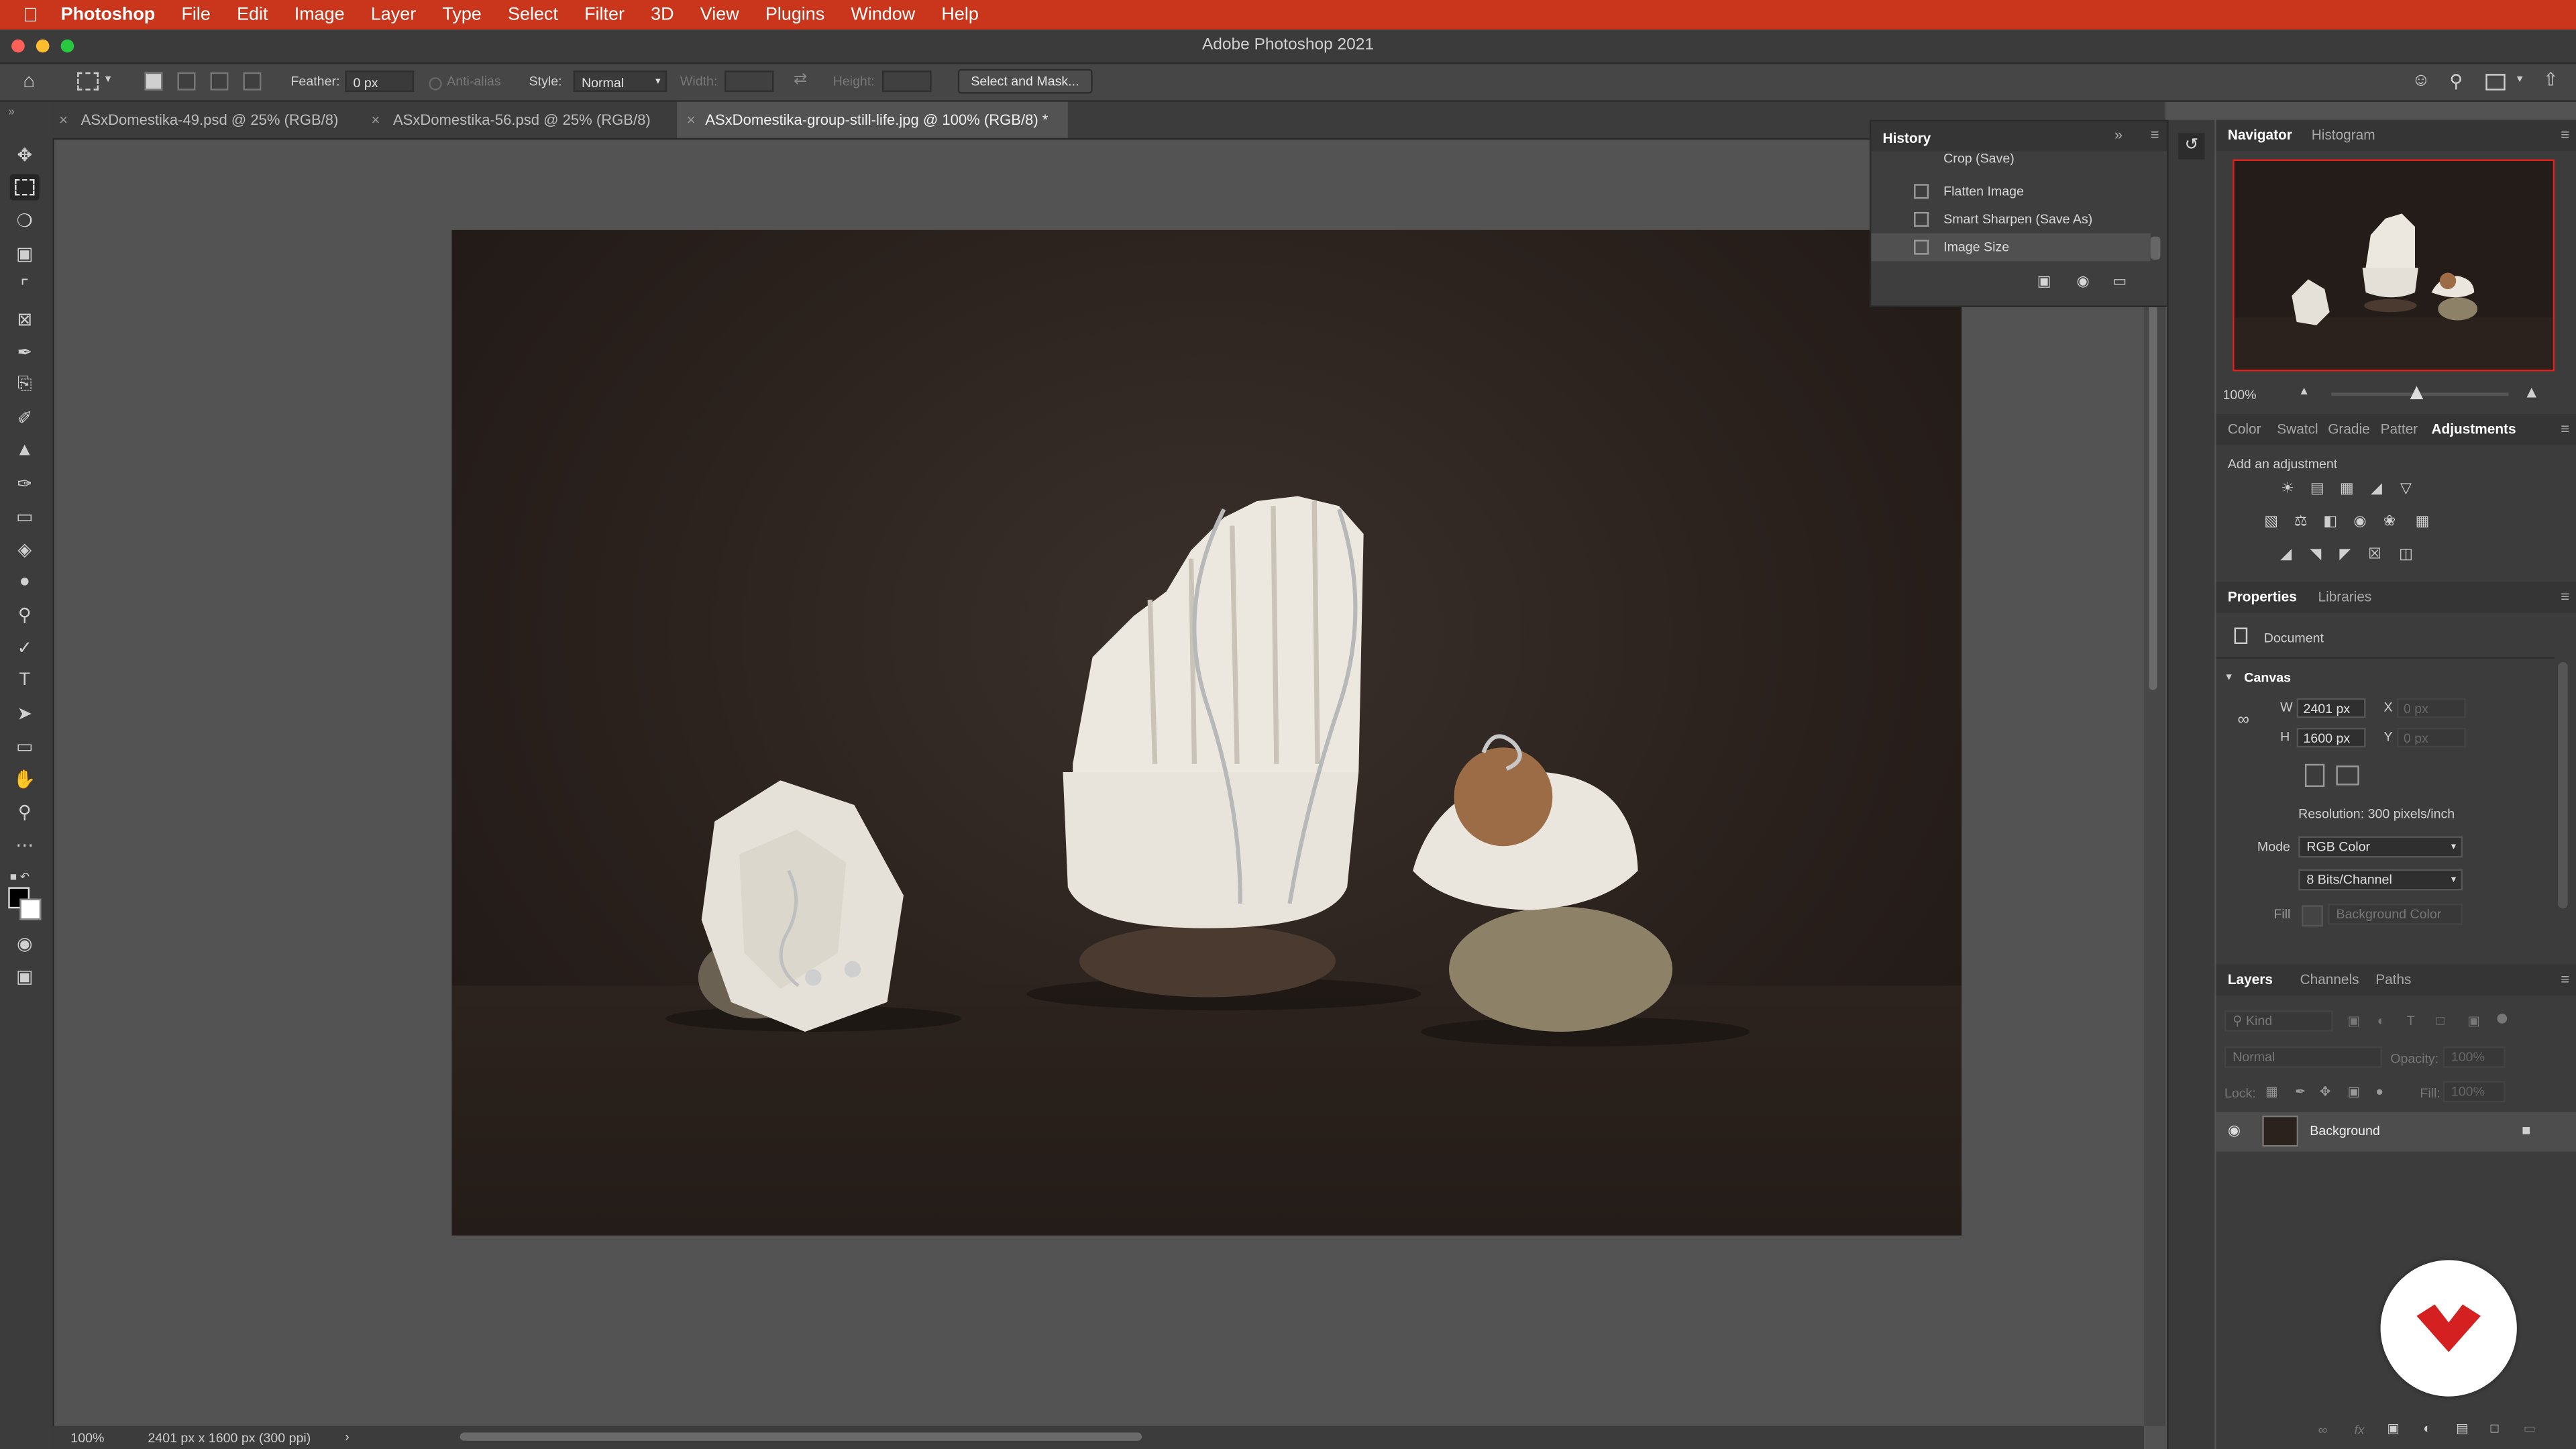 The image size is (2576, 1449). I want to click on menu-view: View, so click(719, 14).